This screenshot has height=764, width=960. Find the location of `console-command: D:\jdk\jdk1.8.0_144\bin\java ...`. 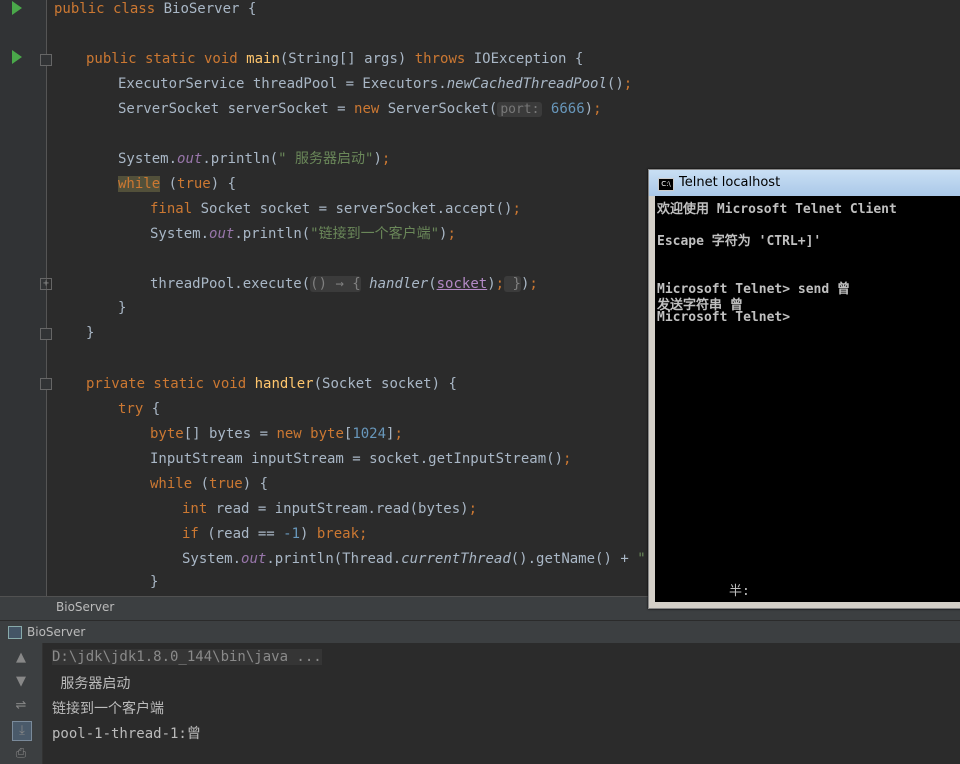

console-command: D:\jdk\jdk1.8.0_144\bin\java ... is located at coordinates (187, 657).